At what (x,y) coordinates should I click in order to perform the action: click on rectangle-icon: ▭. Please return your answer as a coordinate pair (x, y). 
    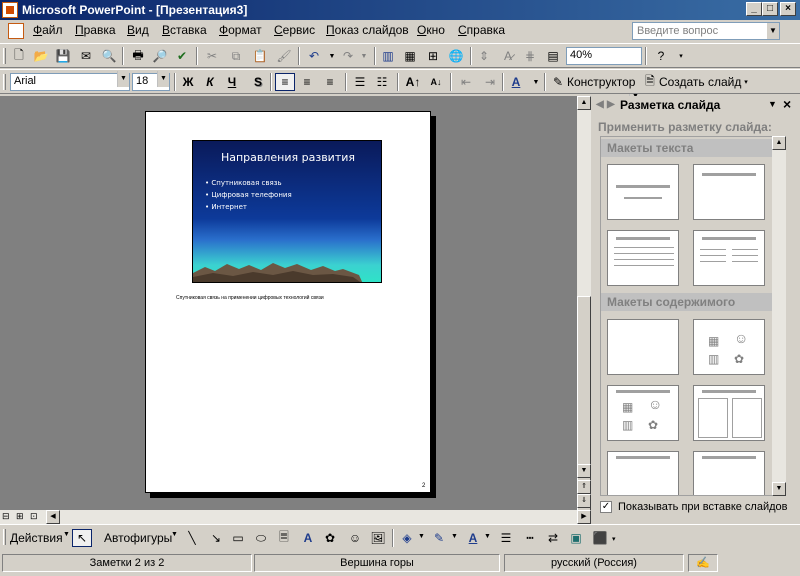
    Looking at the image, I should click on (238, 538).